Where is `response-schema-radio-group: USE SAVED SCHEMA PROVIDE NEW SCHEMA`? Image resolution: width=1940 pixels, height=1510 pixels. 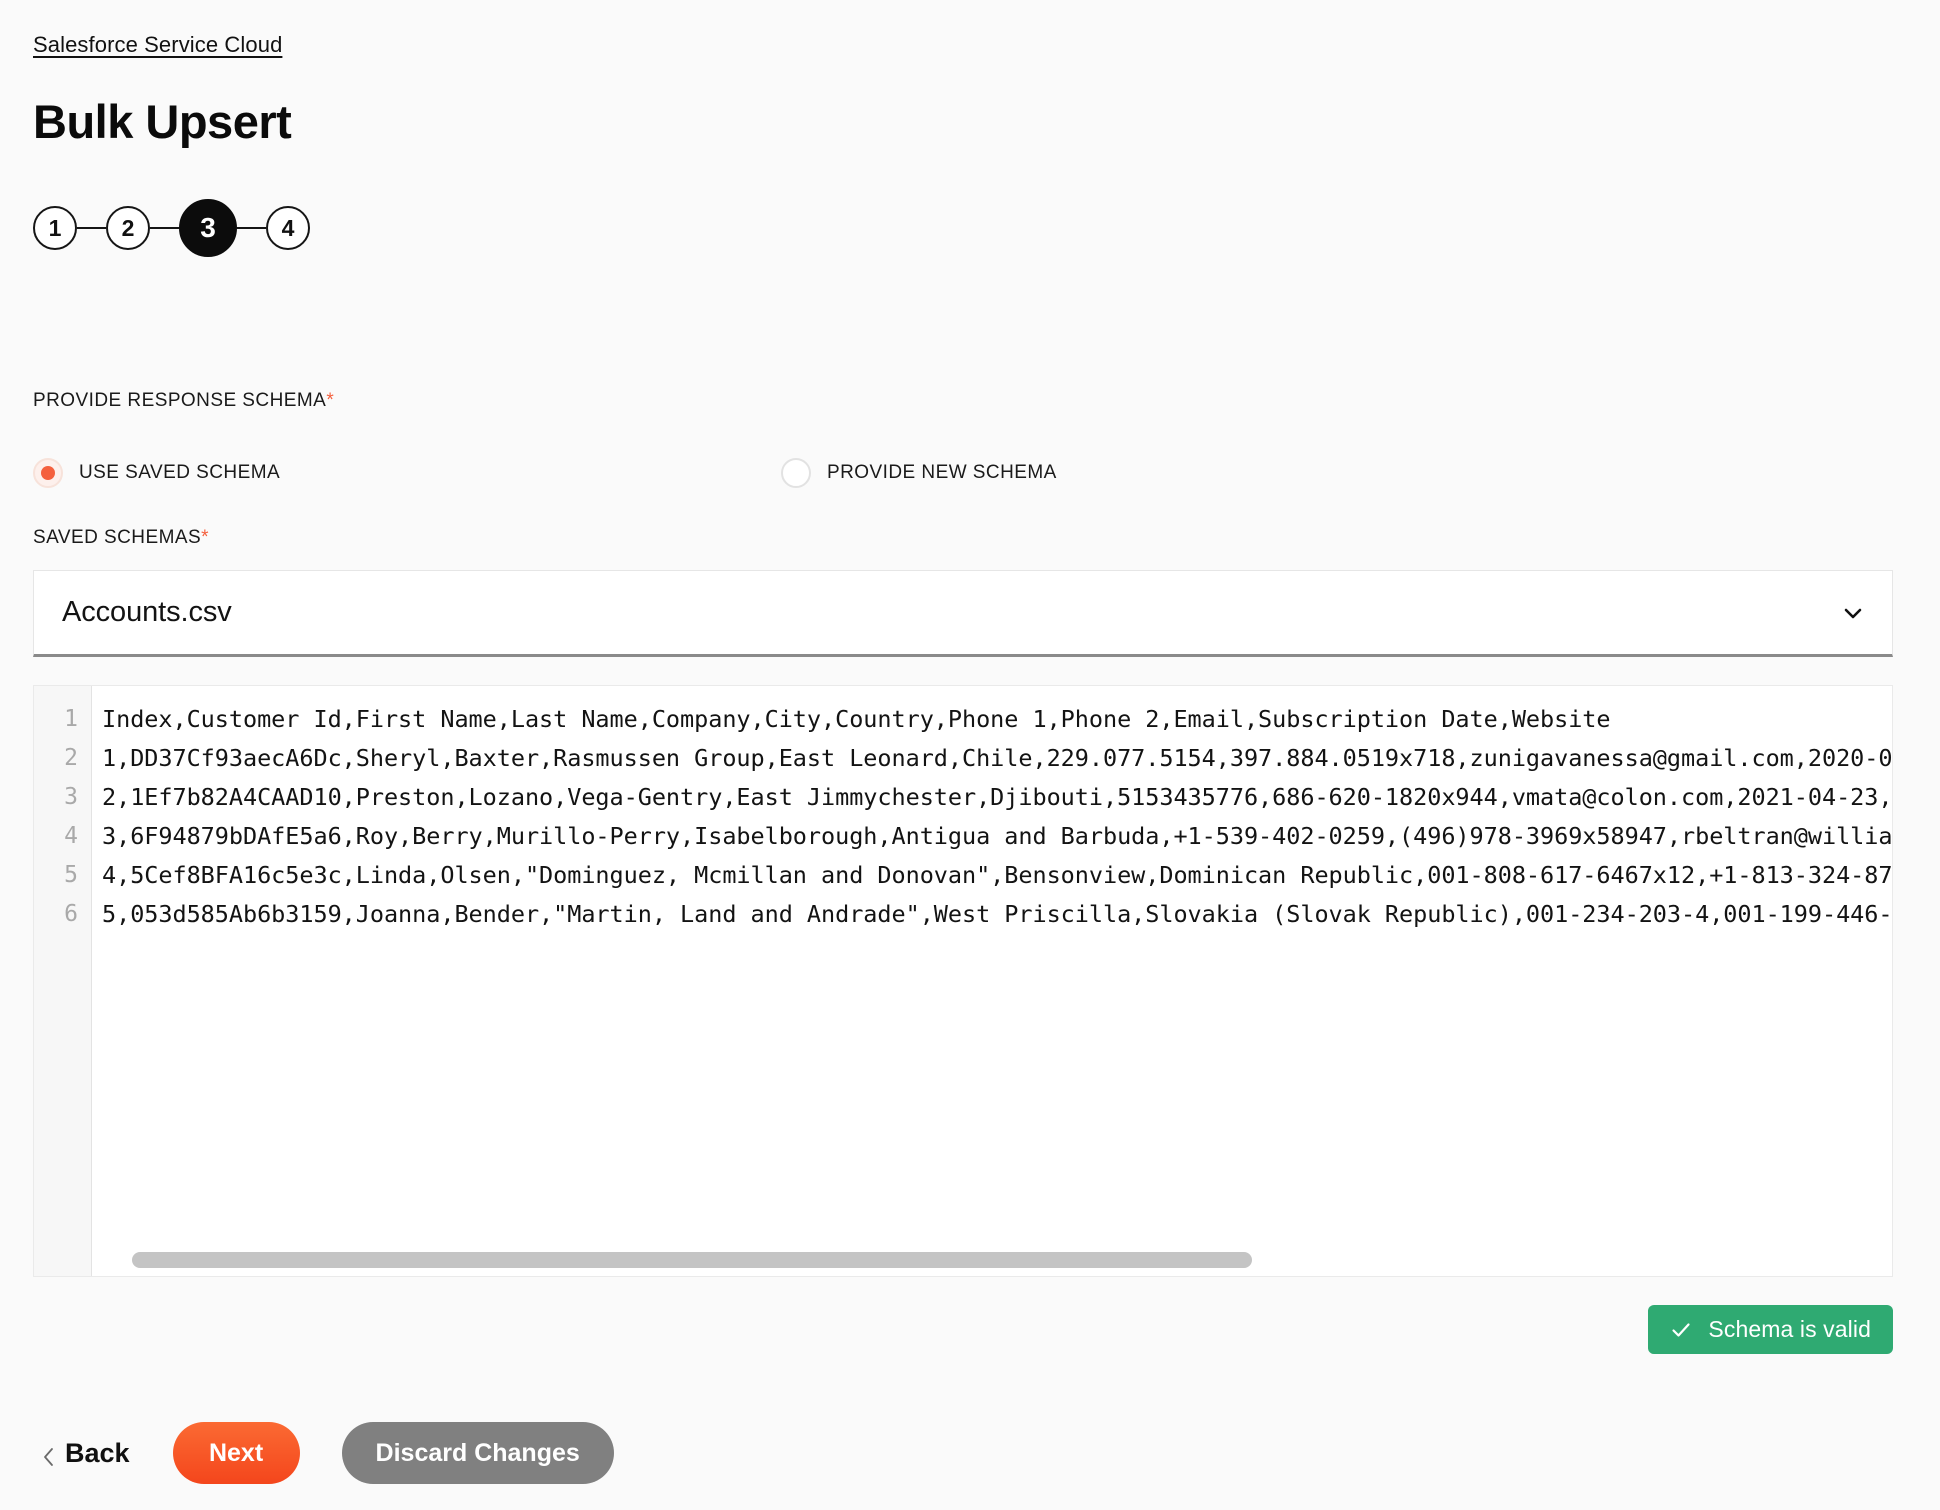 response-schema-radio-group: USE SAVED SCHEMA PROVIDE NEW SCHEMA is located at coordinates (783, 475).